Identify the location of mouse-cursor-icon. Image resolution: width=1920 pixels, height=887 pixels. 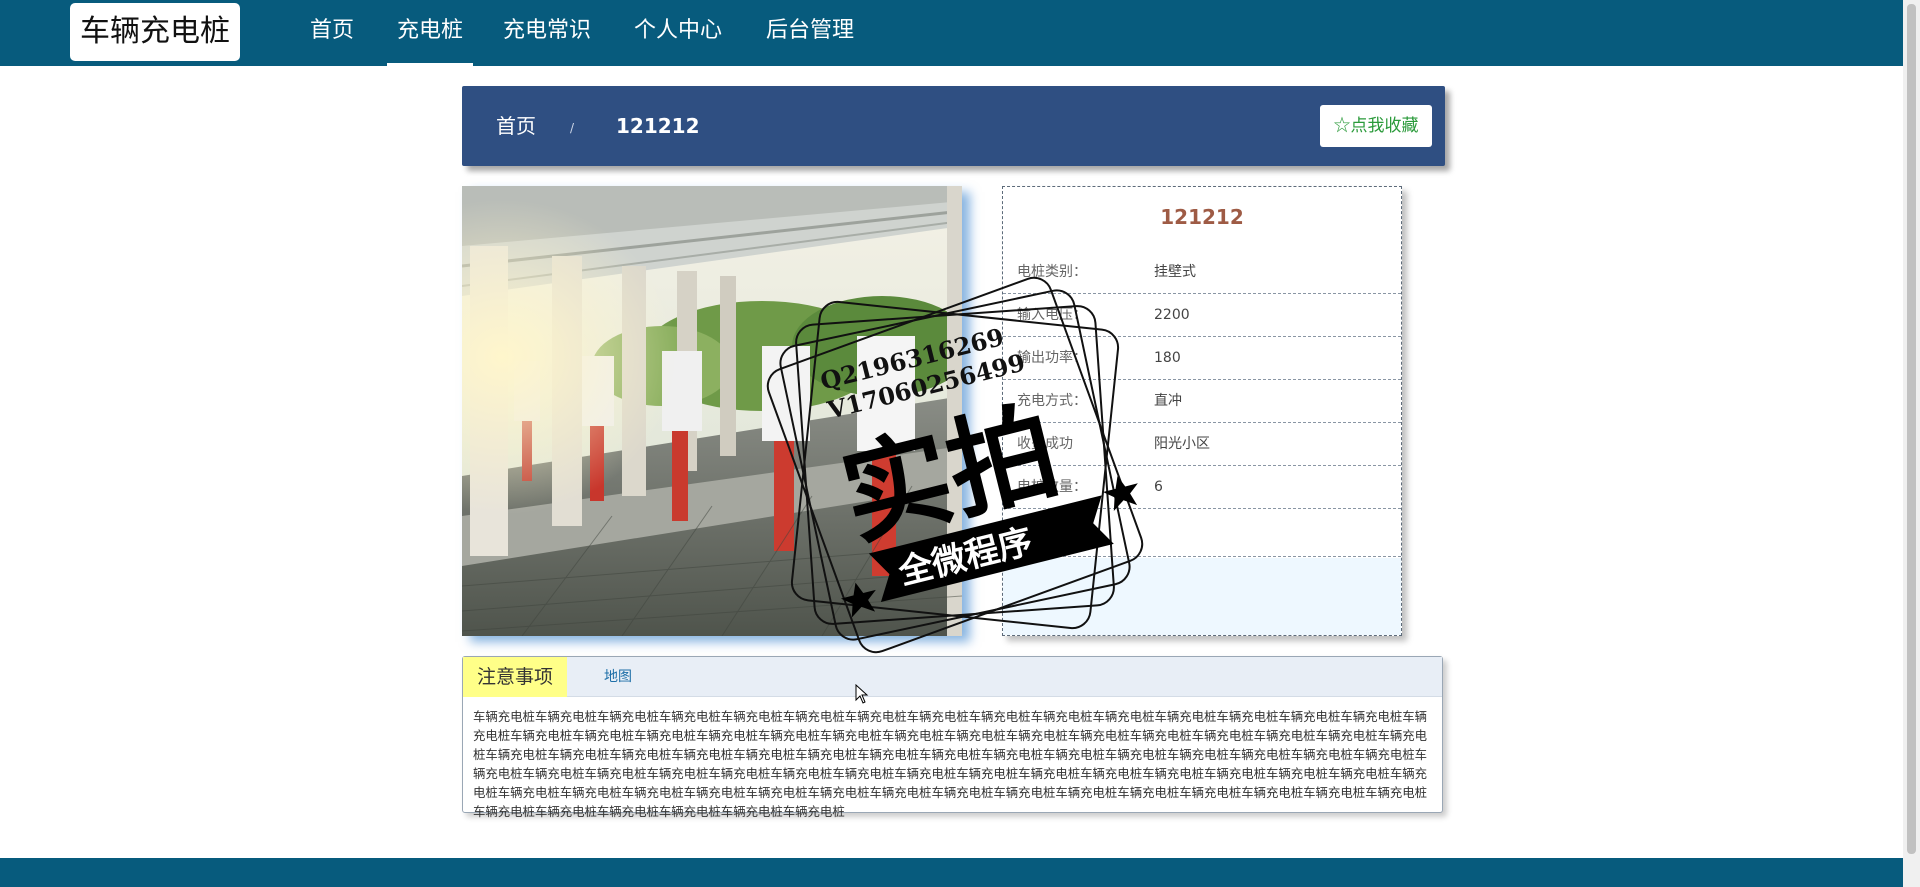
(862, 694).